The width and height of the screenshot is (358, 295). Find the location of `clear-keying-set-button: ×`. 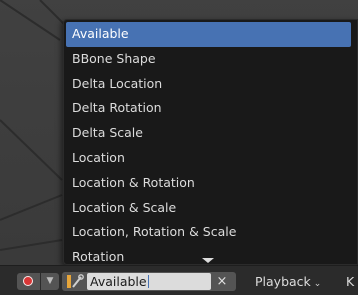

clear-keying-set-button: × is located at coordinates (222, 281).